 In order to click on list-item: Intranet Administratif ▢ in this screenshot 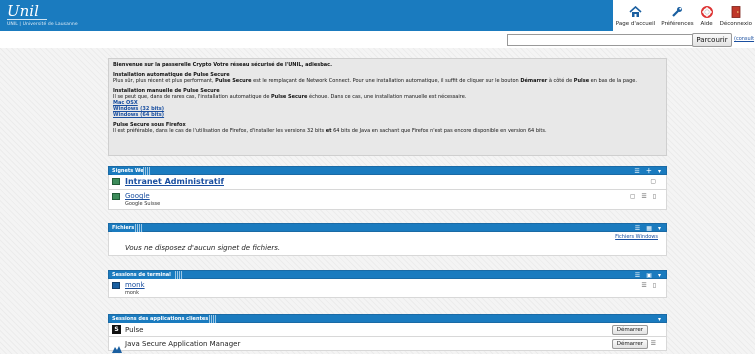, I will do `click(387, 182)`.